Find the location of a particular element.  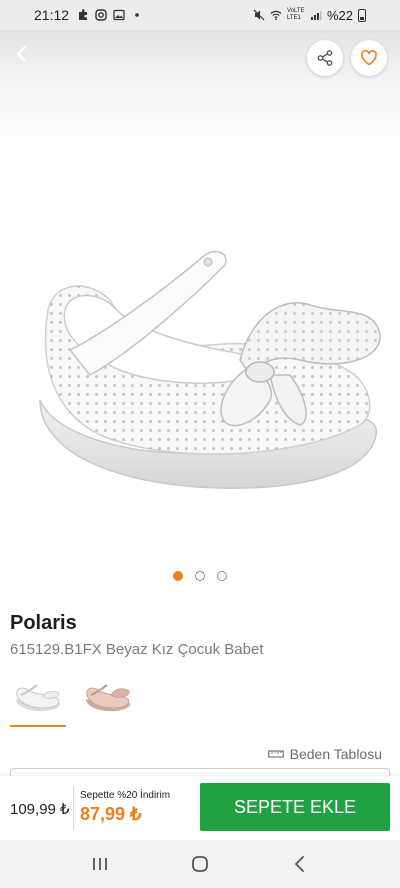

back-icon is located at coordinates (299, 864).